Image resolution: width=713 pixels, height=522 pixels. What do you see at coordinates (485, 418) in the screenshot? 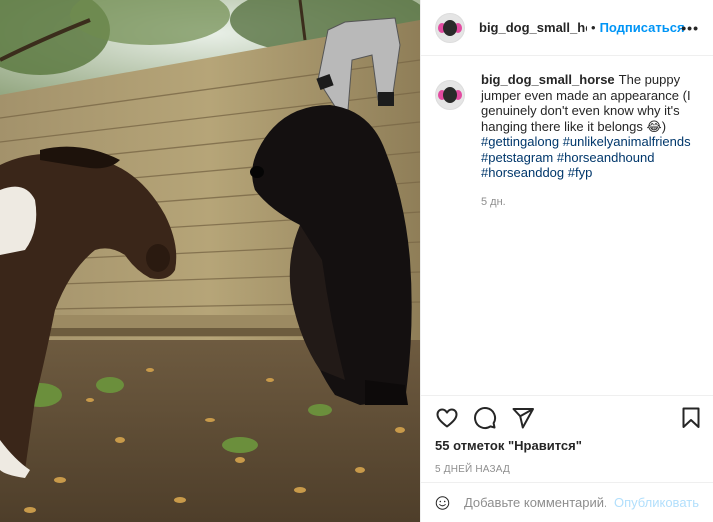
I see `comment-icon` at bounding box center [485, 418].